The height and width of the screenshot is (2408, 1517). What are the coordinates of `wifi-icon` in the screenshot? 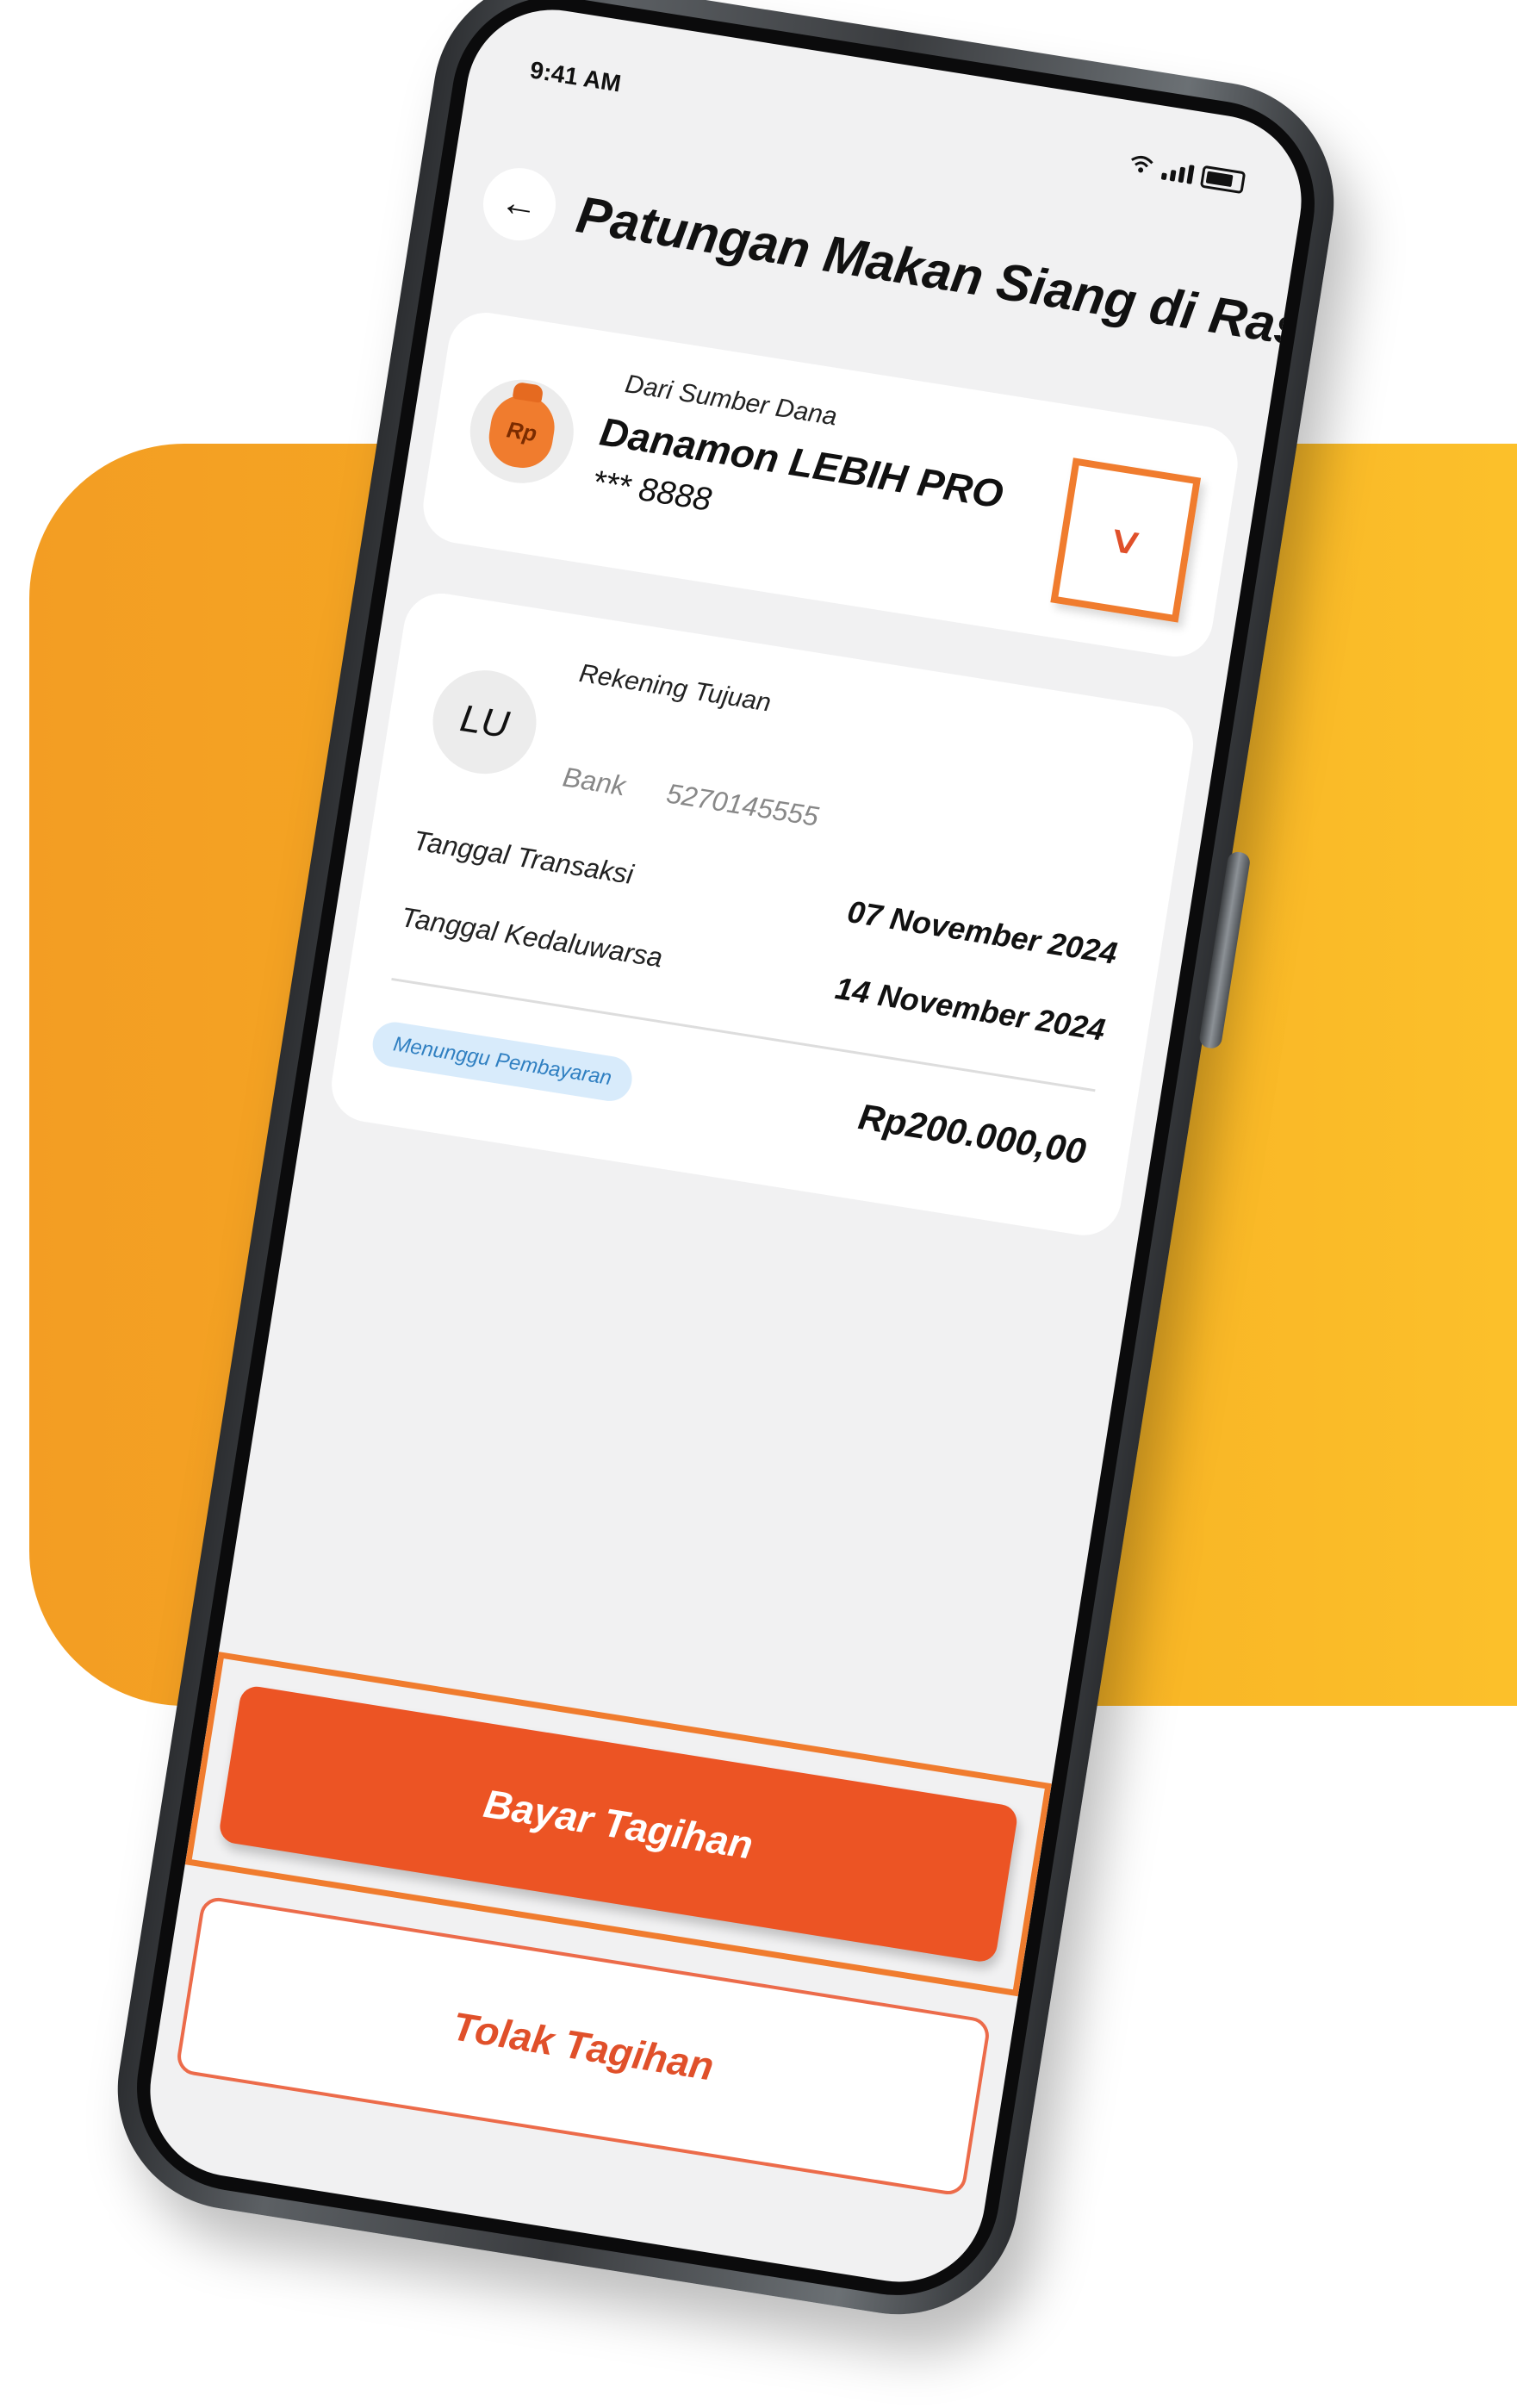 It's located at (1141, 167).